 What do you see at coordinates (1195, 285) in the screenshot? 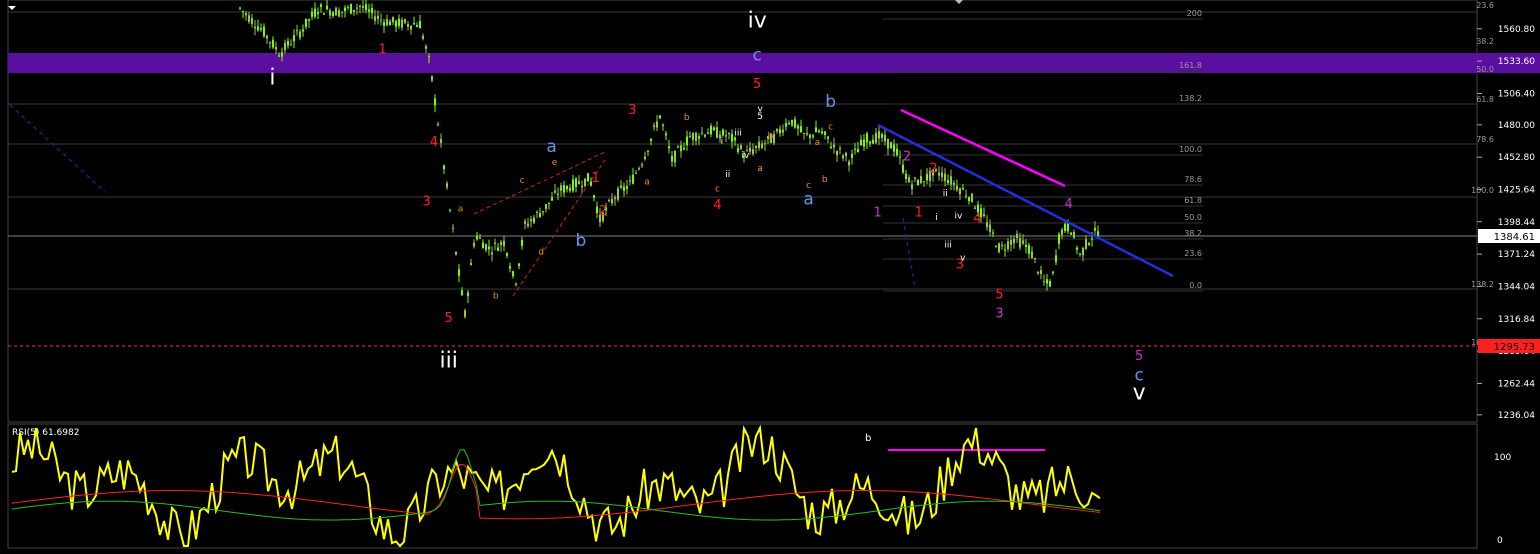
I see `fib-label: 0.0` at bounding box center [1195, 285].